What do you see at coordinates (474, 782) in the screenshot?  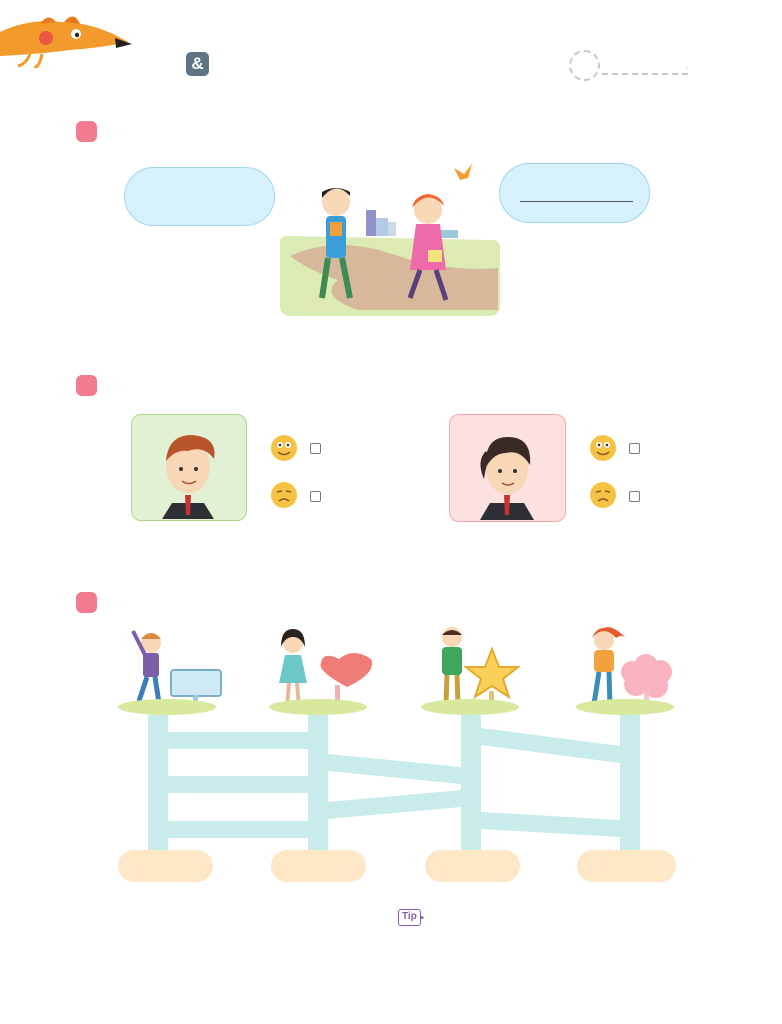 I see `ladder-diagonal-rungs` at bounding box center [474, 782].